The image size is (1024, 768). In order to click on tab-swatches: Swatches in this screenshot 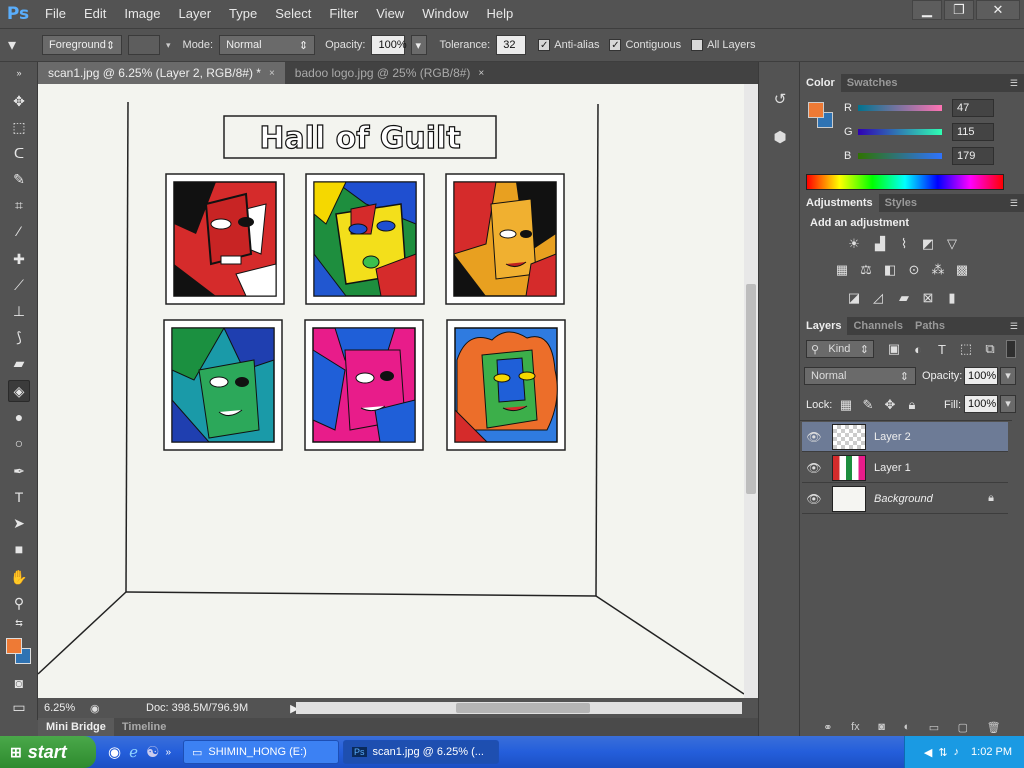, I will do `click(872, 83)`.